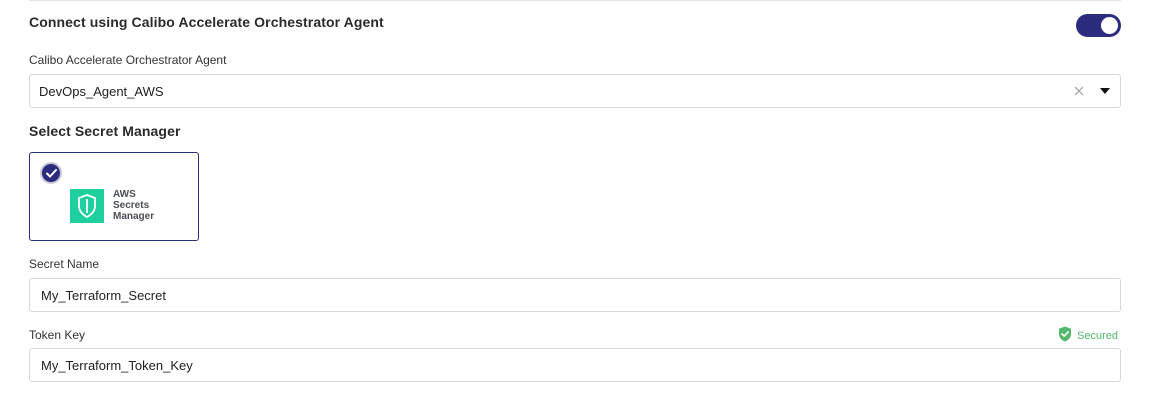 Image resolution: width=1150 pixels, height=399 pixels. Describe the element at coordinates (575, 295) in the screenshot. I see `secret-name-input` at that location.